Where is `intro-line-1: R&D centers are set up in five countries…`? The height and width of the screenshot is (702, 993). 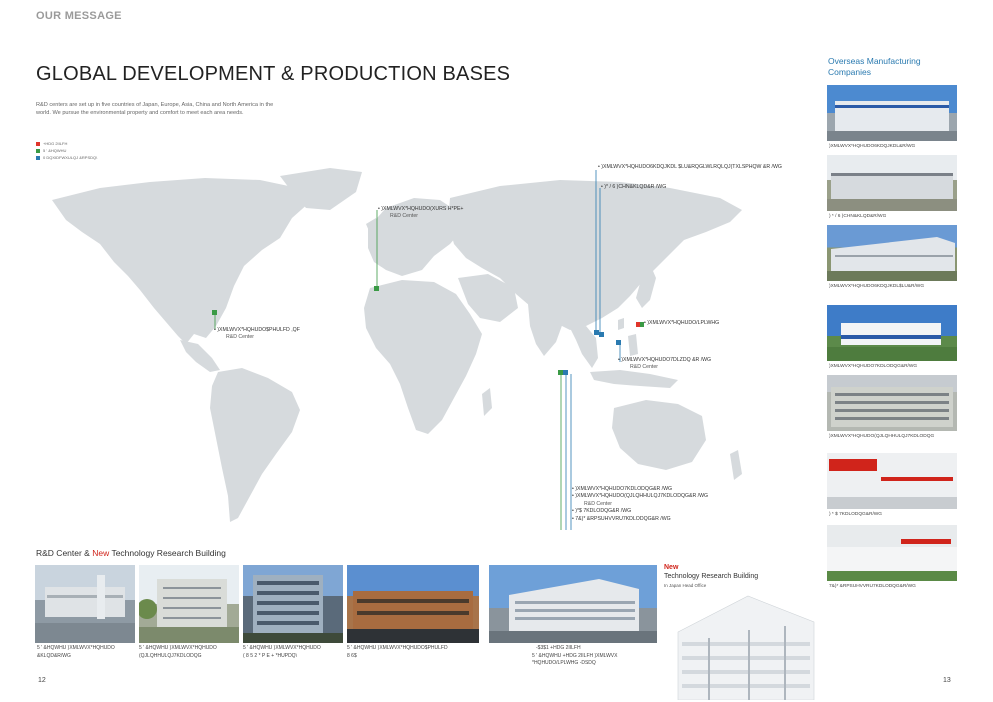 intro-line-1: R&D centers are set up in five countries… is located at coordinates (155, 105).